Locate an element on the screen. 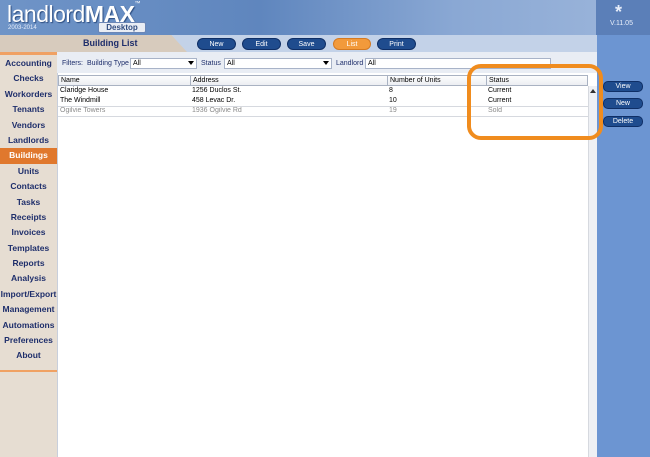 The height and width of the screenshot is (457, 650). landlord-label: Landlord is located at coordinates (350, 63).